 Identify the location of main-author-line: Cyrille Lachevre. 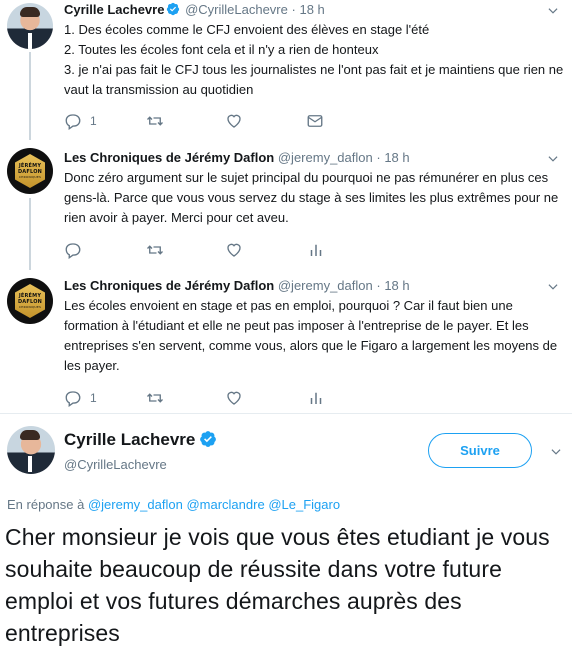
(141, 440).